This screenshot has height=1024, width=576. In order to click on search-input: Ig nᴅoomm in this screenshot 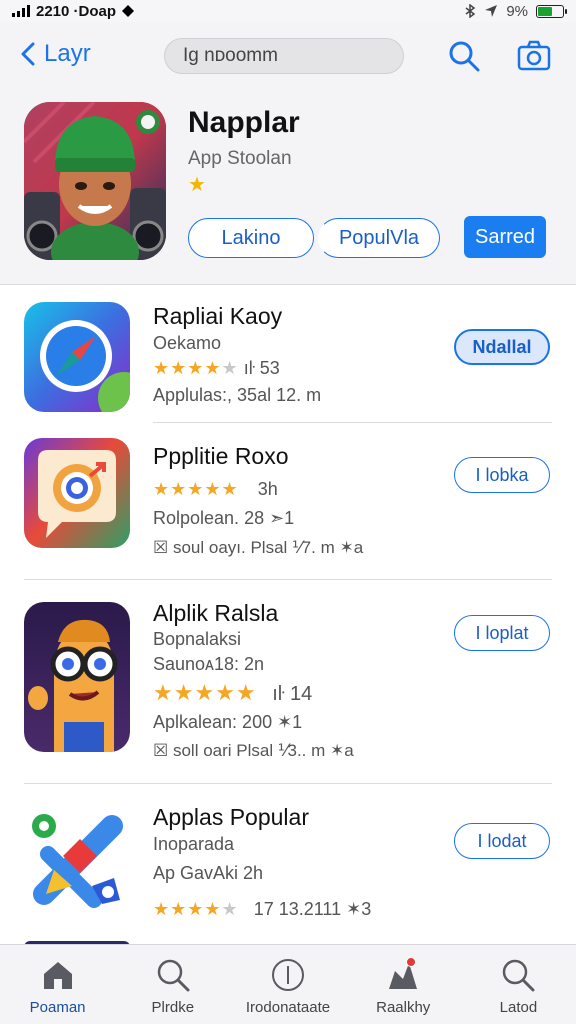, I will do `click(284, 56)`.